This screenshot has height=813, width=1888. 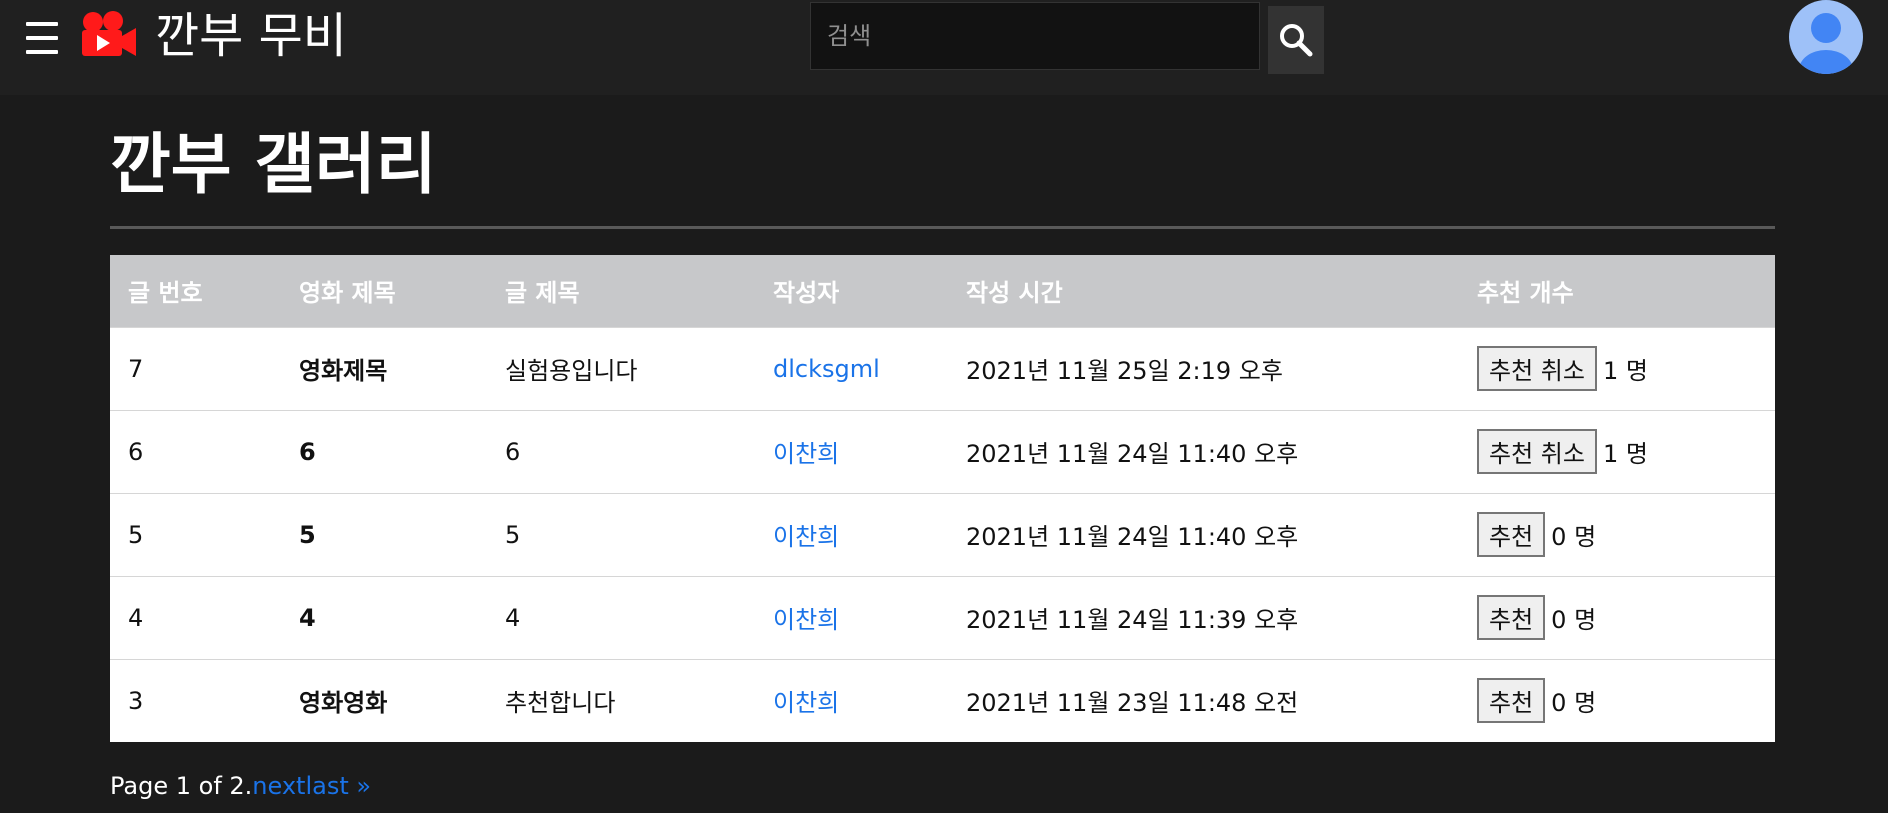 What do you see at coordinates (136, 368) in the screenshot?
I see `post-number: 7` at bounding box center [136, 368].